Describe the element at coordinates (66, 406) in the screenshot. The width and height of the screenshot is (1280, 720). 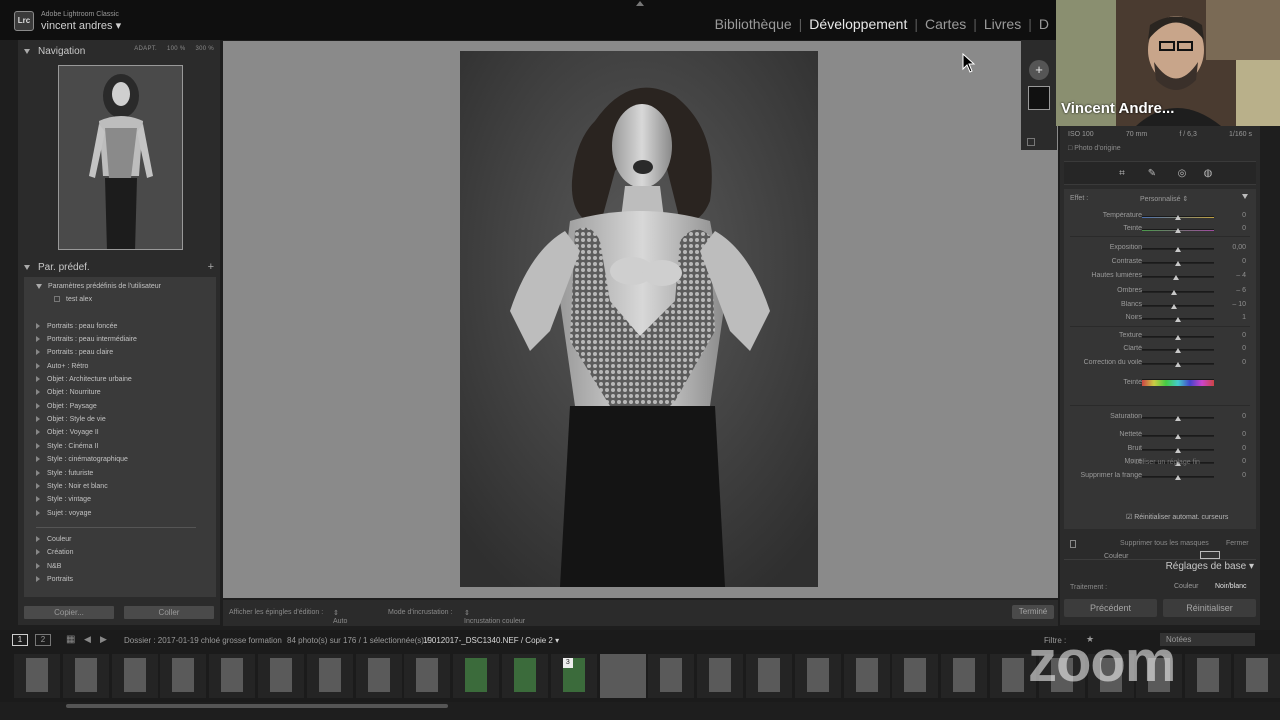
I see `preset-group: Objet : Paysage` at that location.